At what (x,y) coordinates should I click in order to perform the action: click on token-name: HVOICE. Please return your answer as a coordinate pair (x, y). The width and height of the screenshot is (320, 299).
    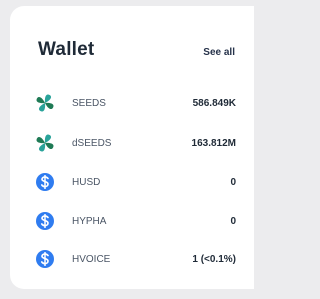
    Looking at the image, I should click on (91, 259).